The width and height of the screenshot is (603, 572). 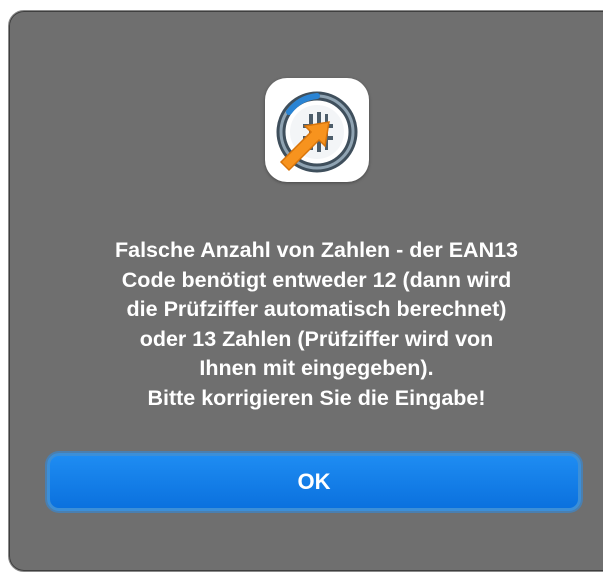 What do you see at coordinates (316, 309) in the screenshot?
I see `message-line: die Prüfziffer automatisch berechnet)` at bounding box center [316, 309].